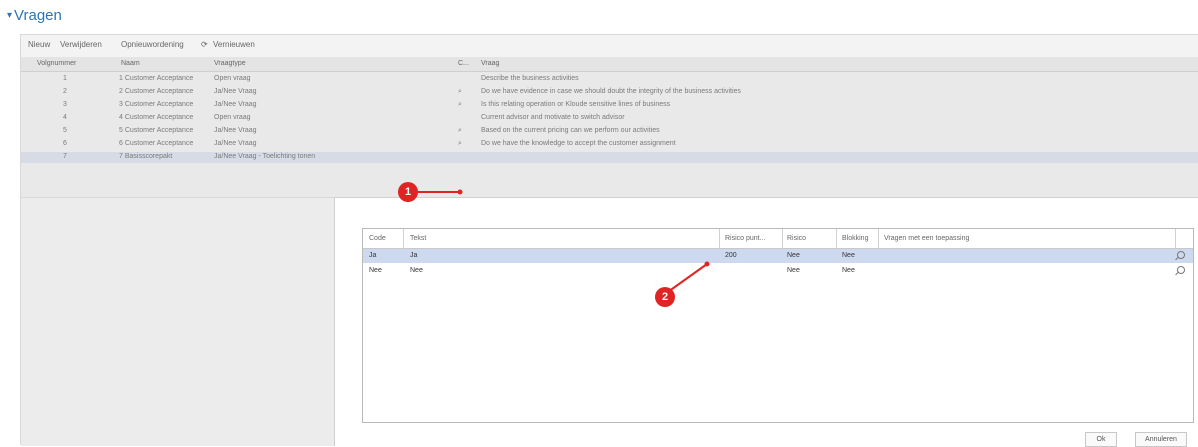 This screenshot has width=1198, height=447. I want to click on annotation-badge-2: 2, so click(665, 297).